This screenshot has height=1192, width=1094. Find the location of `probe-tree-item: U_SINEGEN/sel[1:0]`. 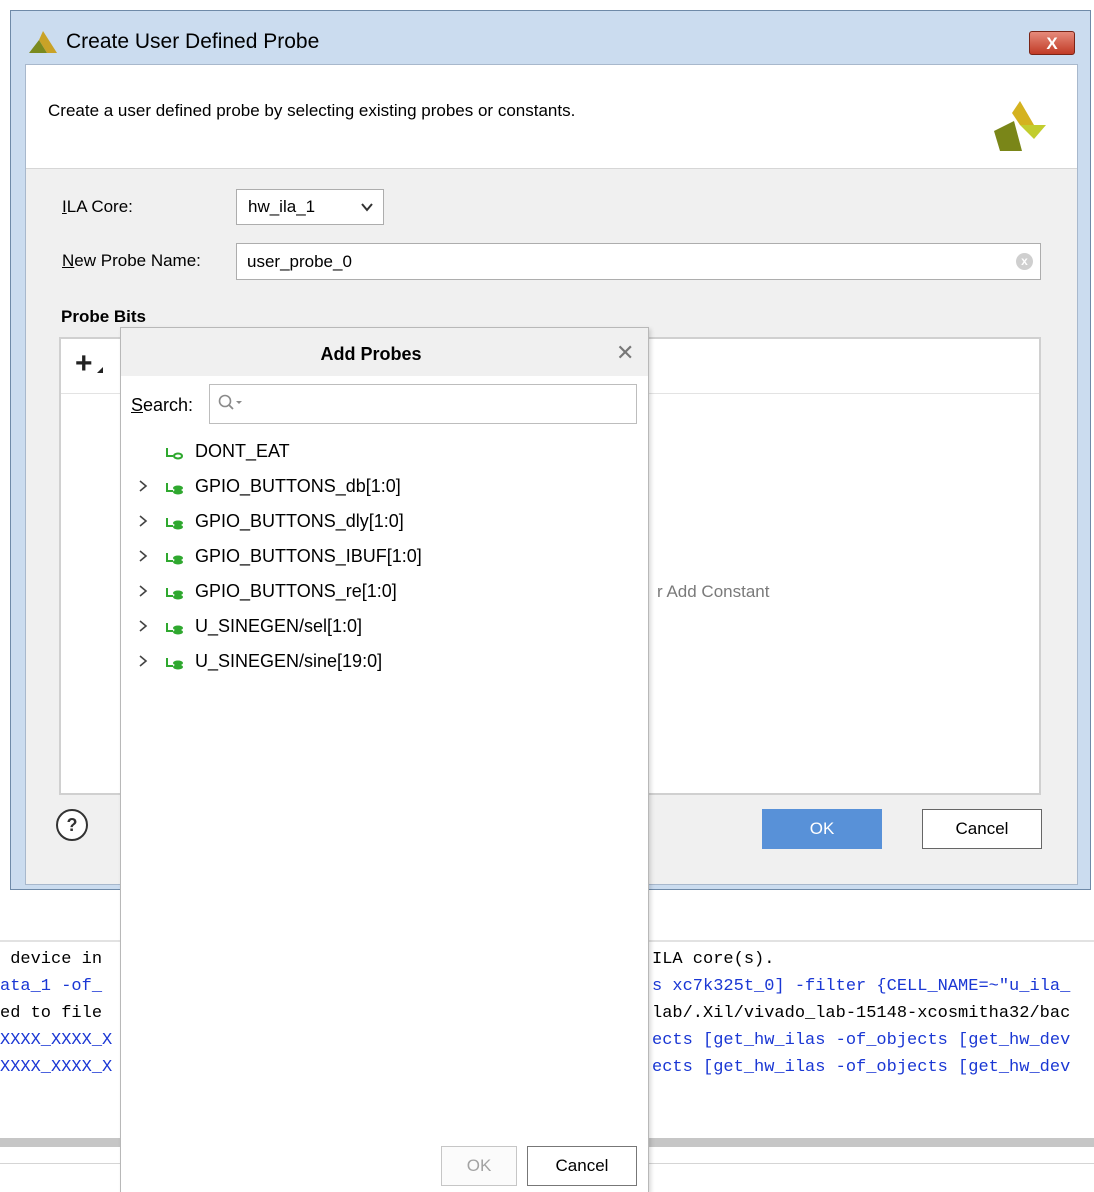

probe-tree-item: U_SINEGEN/sel[1:0] is located at coordinates (384, 626).